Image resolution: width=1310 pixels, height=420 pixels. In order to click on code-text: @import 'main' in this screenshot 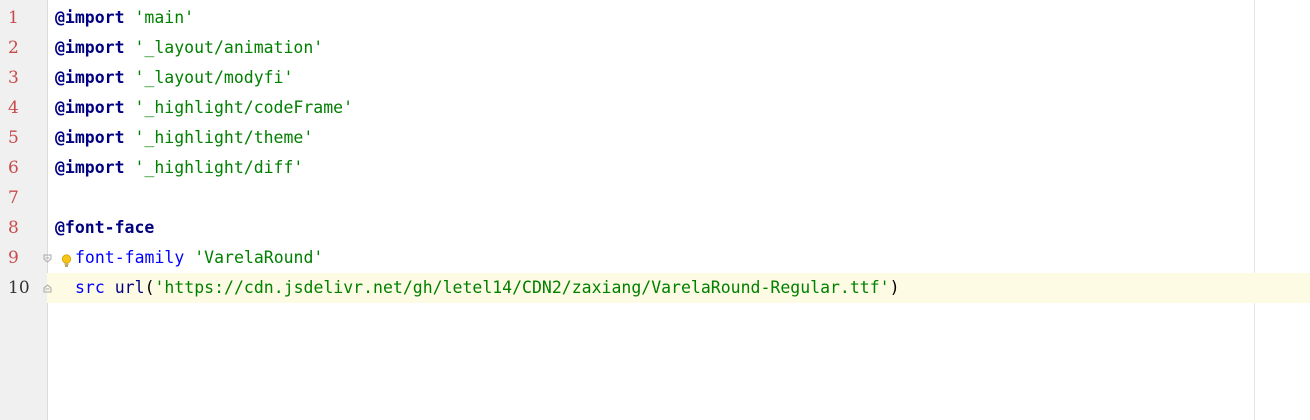, I will do `click(124, 18)`.